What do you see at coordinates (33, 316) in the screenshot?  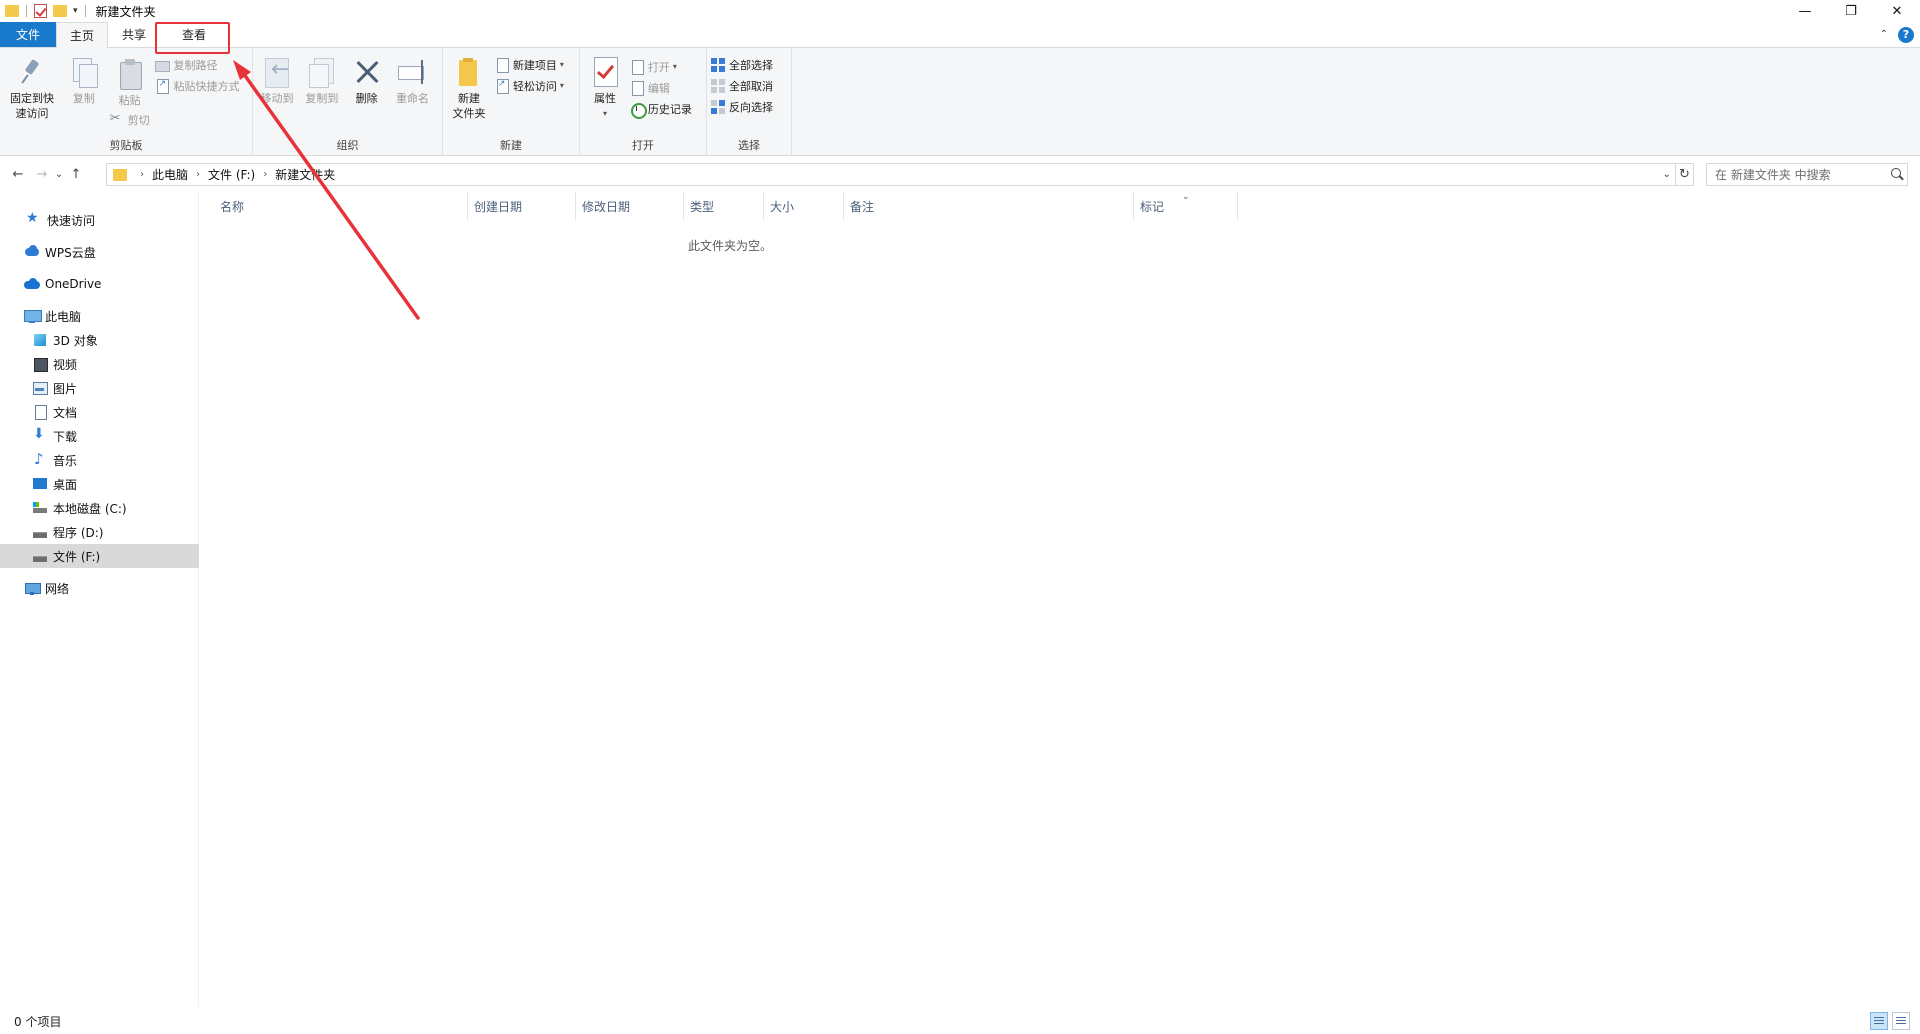 I see `computer-icon` at bounding box center [33, 316].